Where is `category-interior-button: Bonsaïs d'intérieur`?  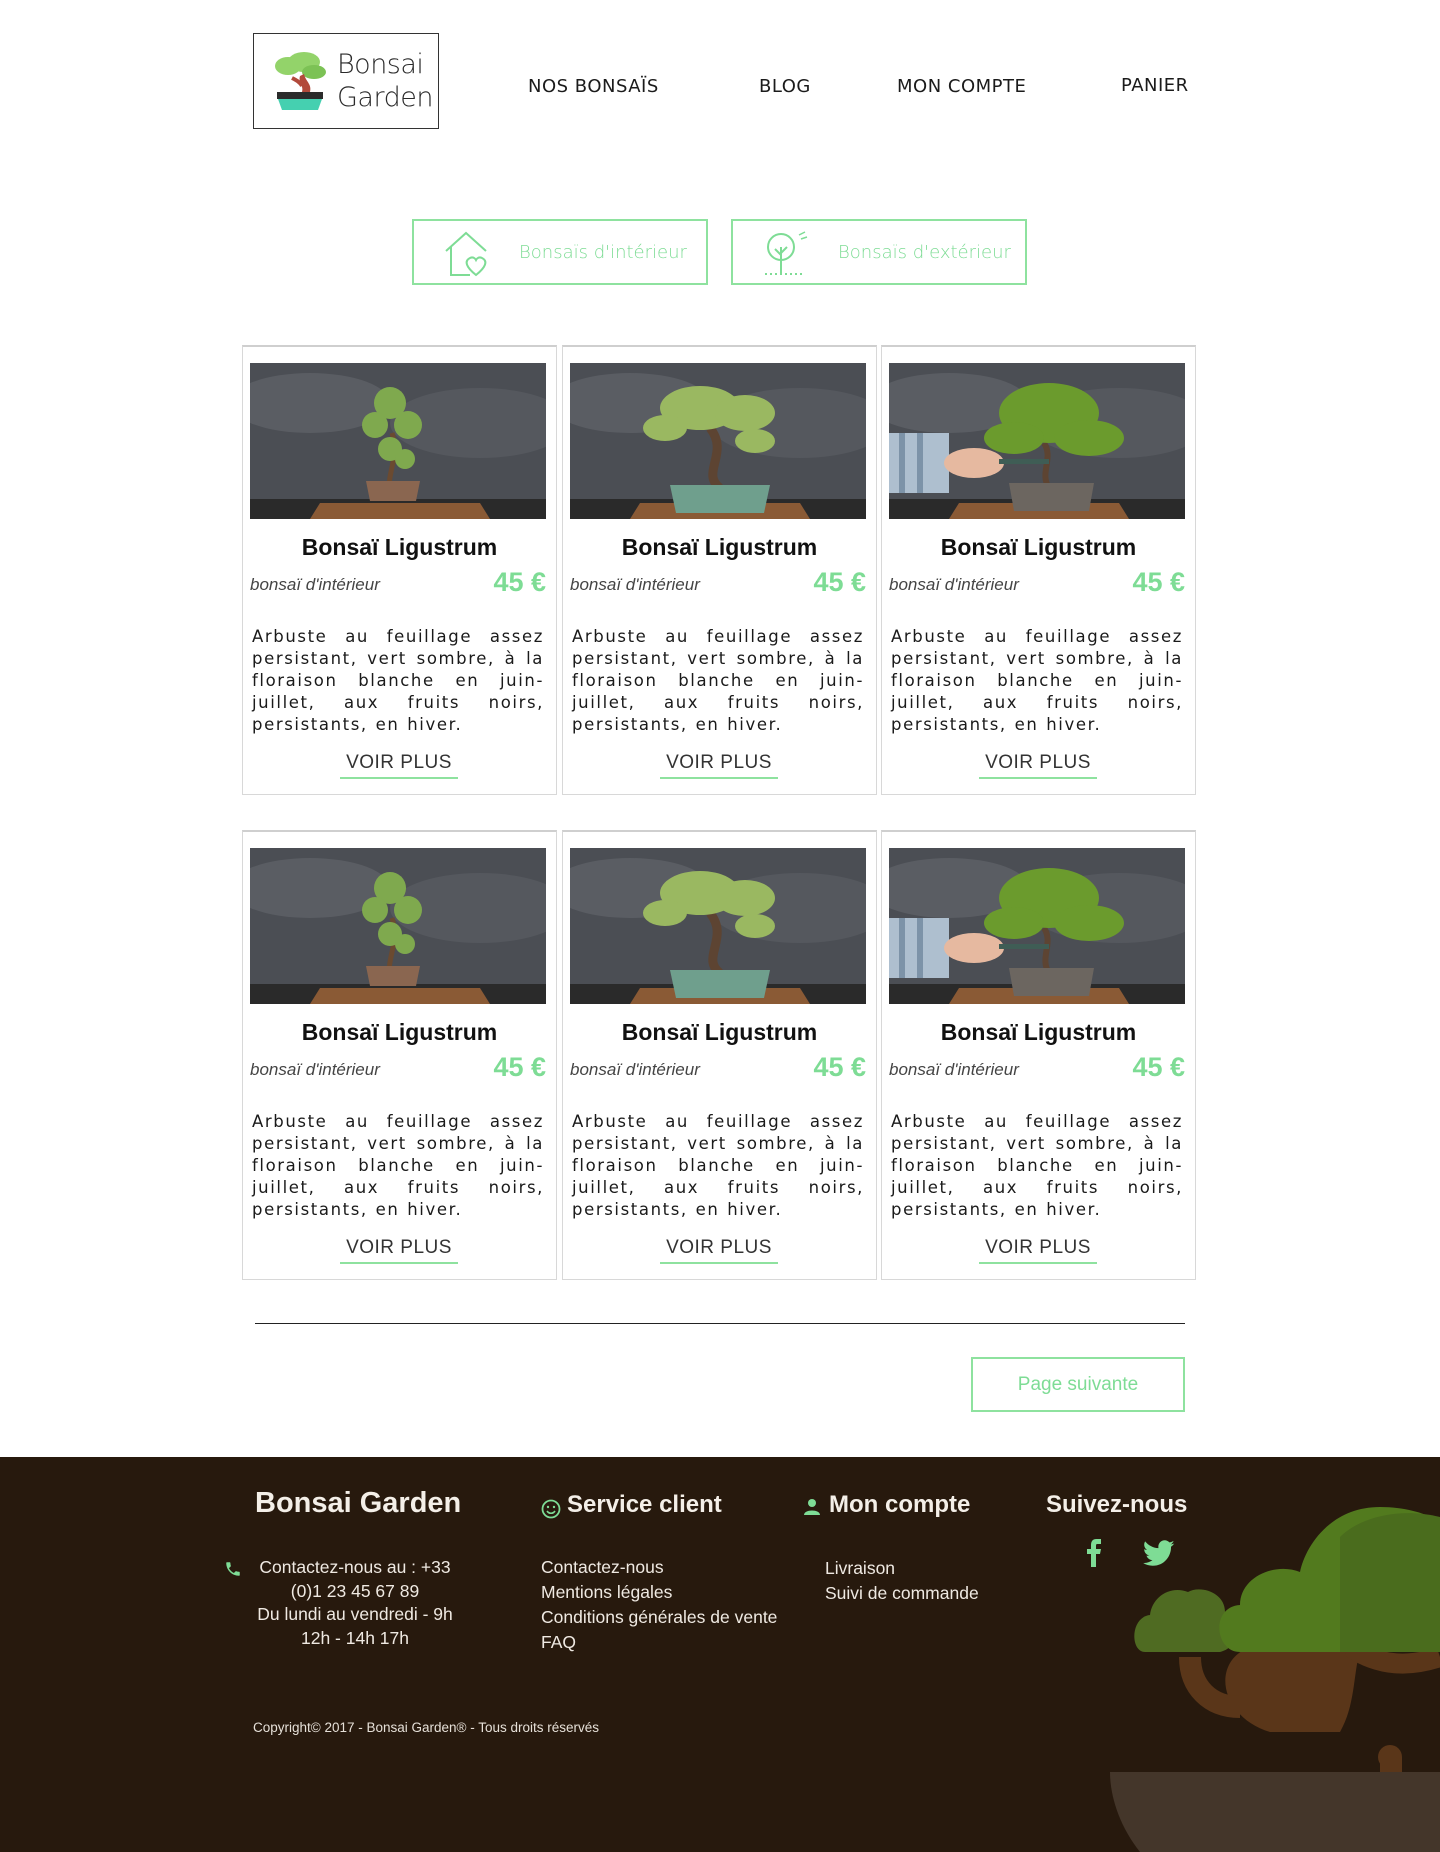 category-interior-button: Bonsaïs d'intérieur is located at coordinates (560, 252).